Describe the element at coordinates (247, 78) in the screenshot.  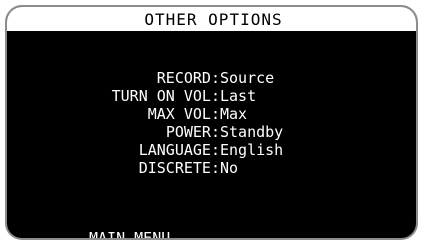
I see `option-value: Source` at that location.